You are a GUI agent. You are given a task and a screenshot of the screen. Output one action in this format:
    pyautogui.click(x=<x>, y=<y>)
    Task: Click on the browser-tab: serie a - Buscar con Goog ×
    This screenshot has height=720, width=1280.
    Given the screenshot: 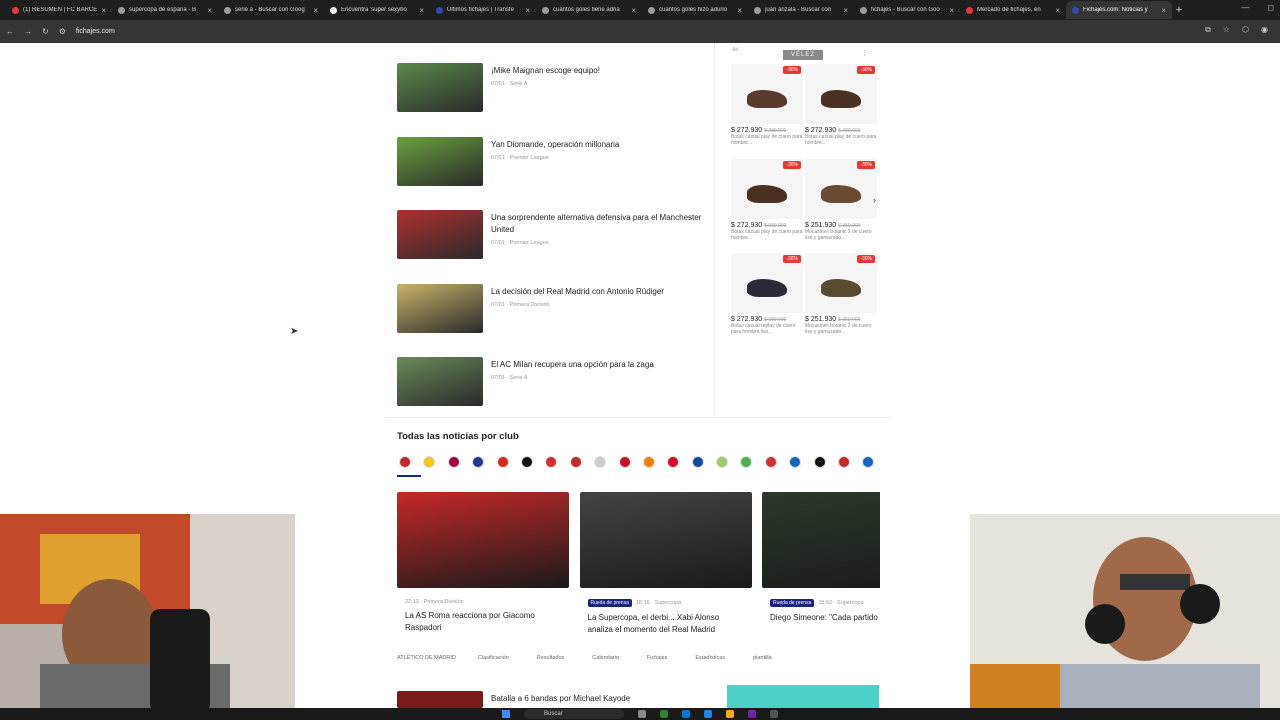 What is the action you would take?
    pyautogui.click(x=271, y=10)
    